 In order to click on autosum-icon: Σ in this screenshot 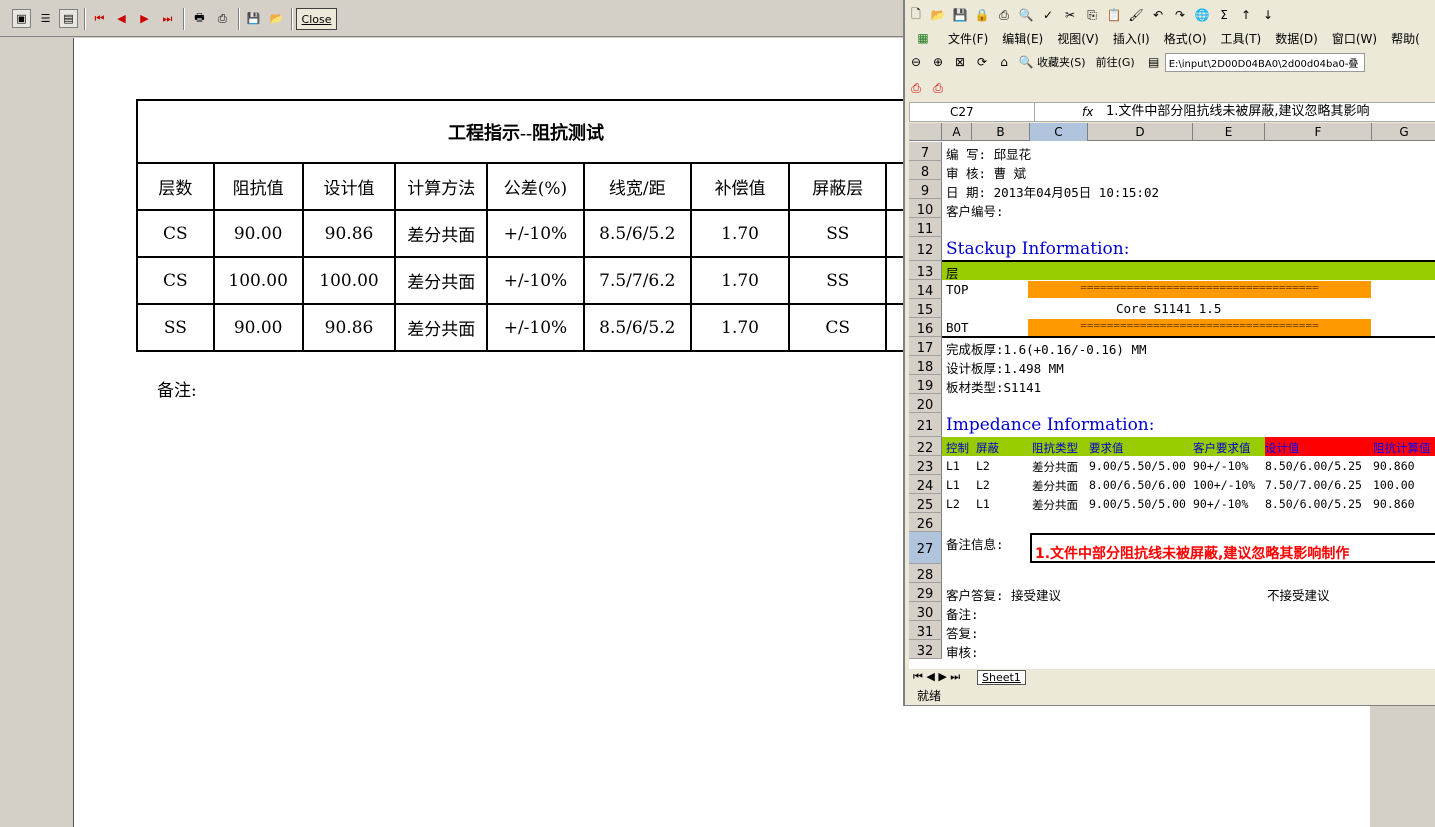, I will do `click(1224, 15)`.